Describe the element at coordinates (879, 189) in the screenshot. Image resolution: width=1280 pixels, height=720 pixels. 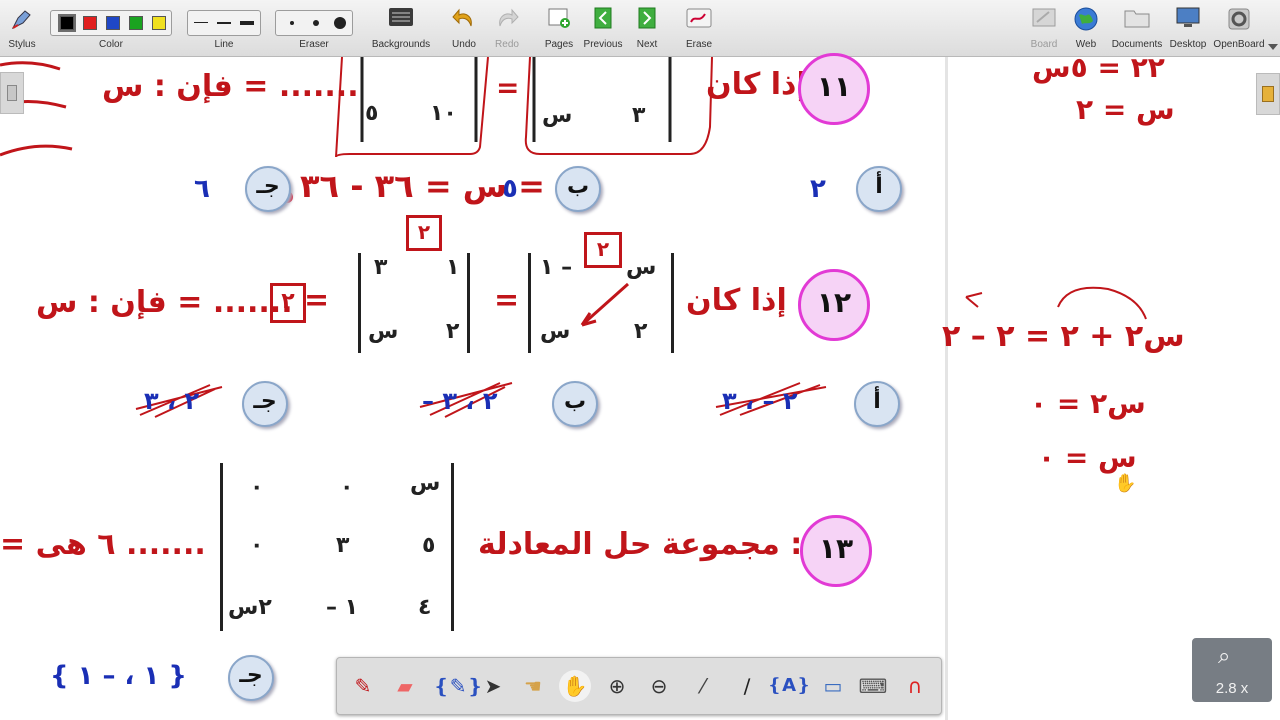
I see `q11-option-a: أ` at that location.